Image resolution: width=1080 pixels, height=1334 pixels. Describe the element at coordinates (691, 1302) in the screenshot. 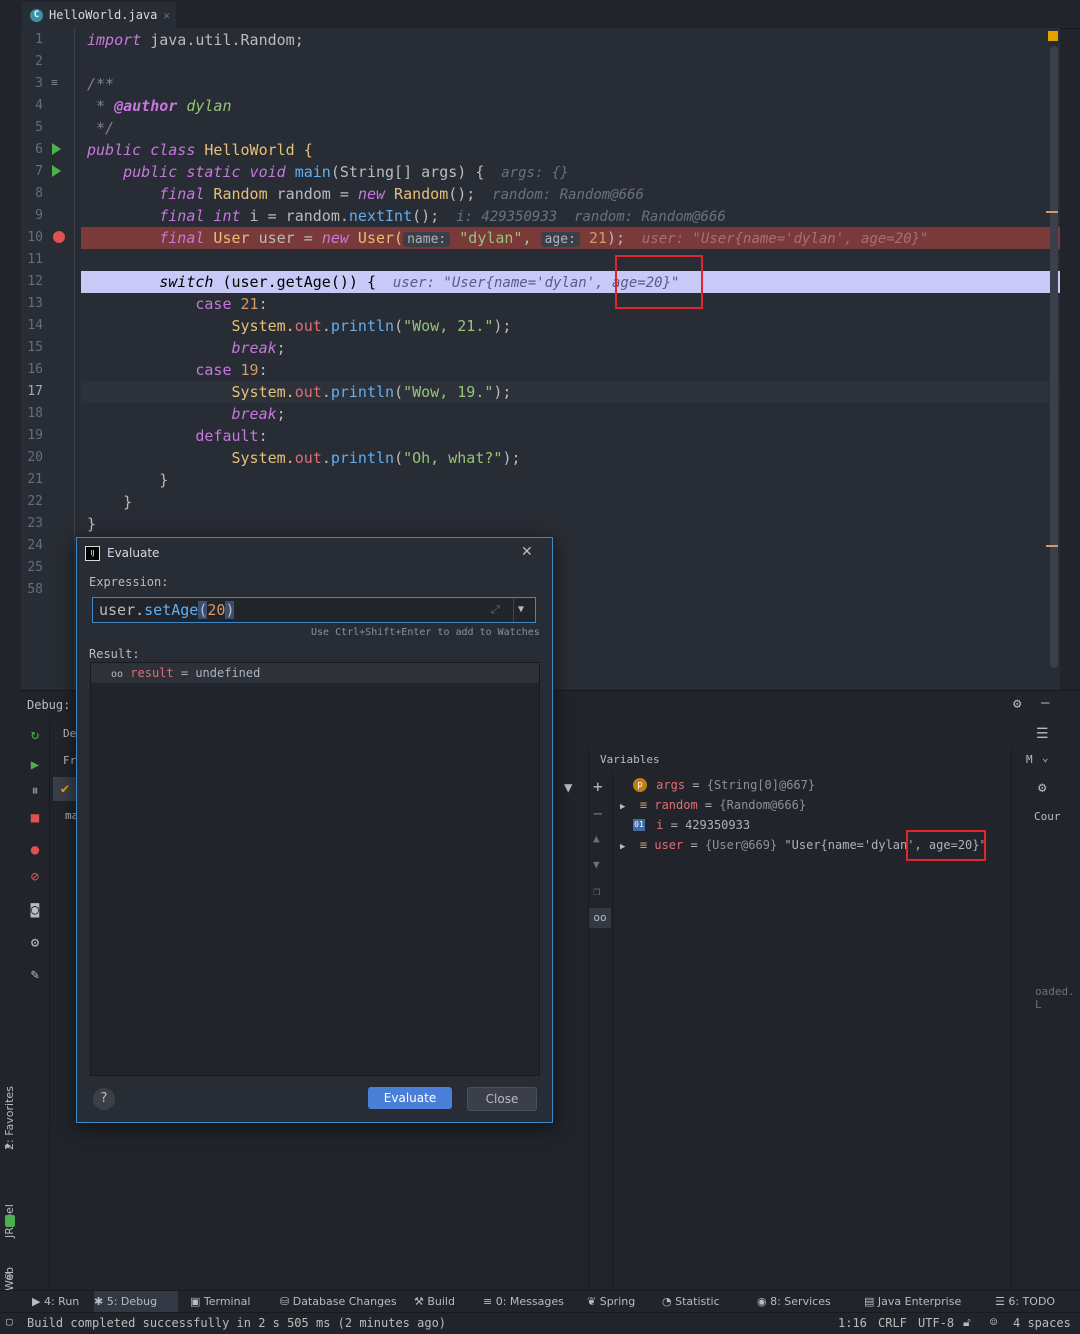

I see `tool-window-statistic: ◔ Statistic` at that location.